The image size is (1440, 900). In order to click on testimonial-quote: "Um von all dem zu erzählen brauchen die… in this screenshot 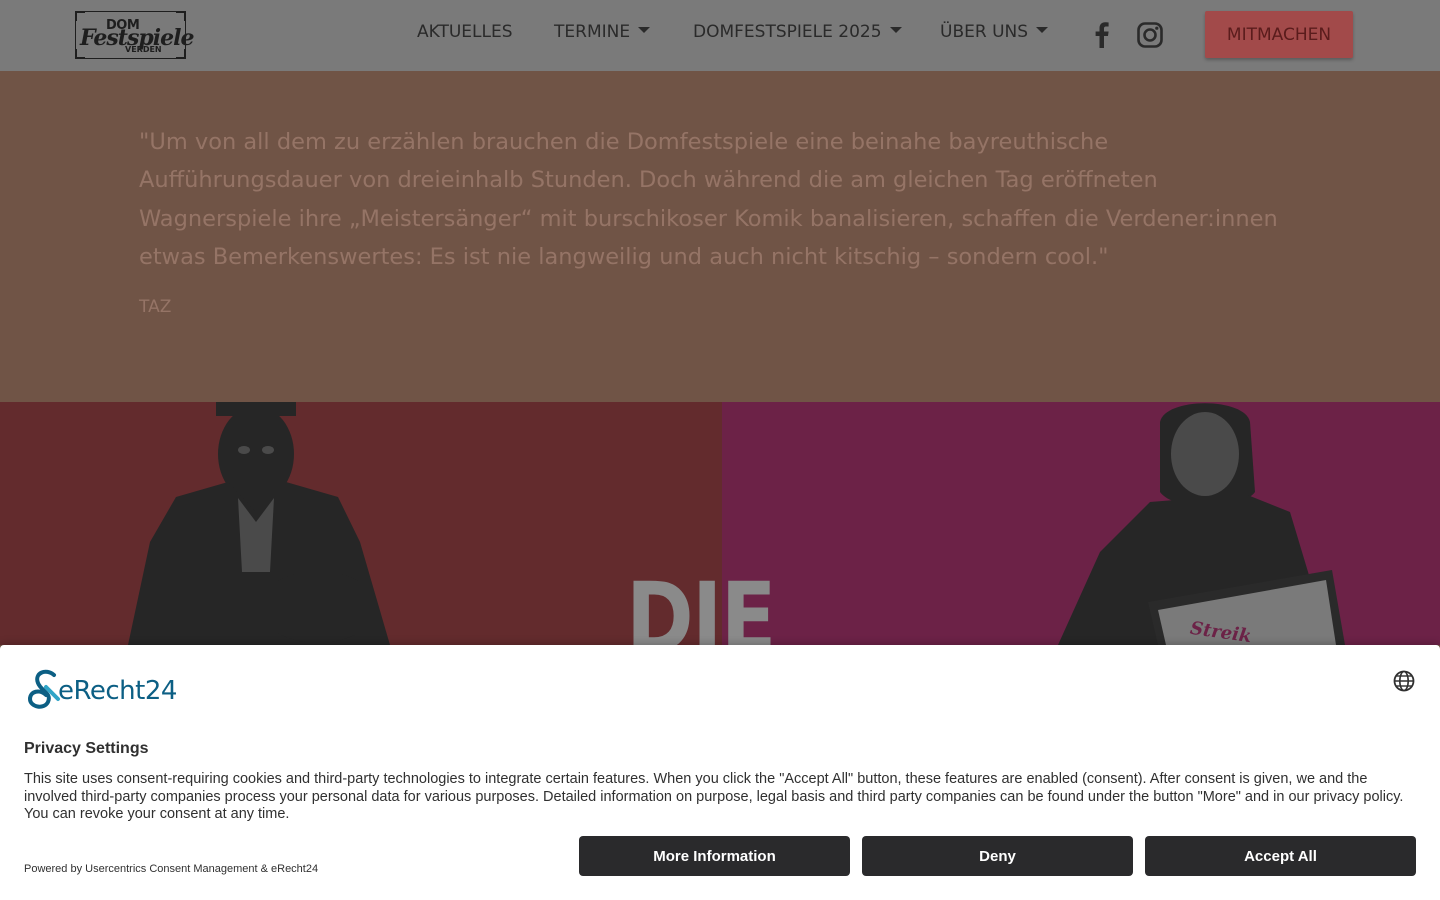, I will do `click(708, 199)`.